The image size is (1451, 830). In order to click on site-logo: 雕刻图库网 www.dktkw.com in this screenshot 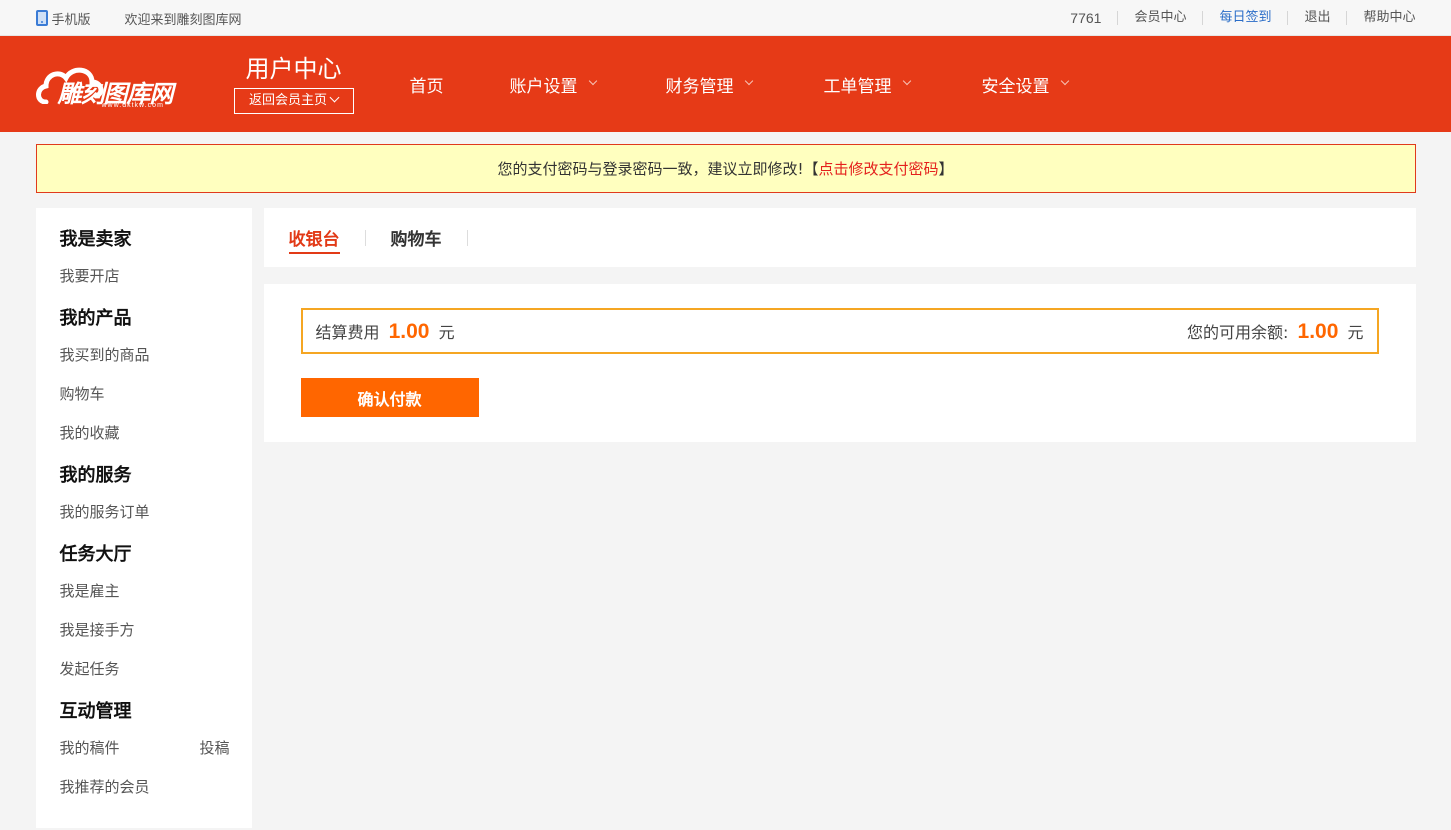, I will do `click(115, 84)`.